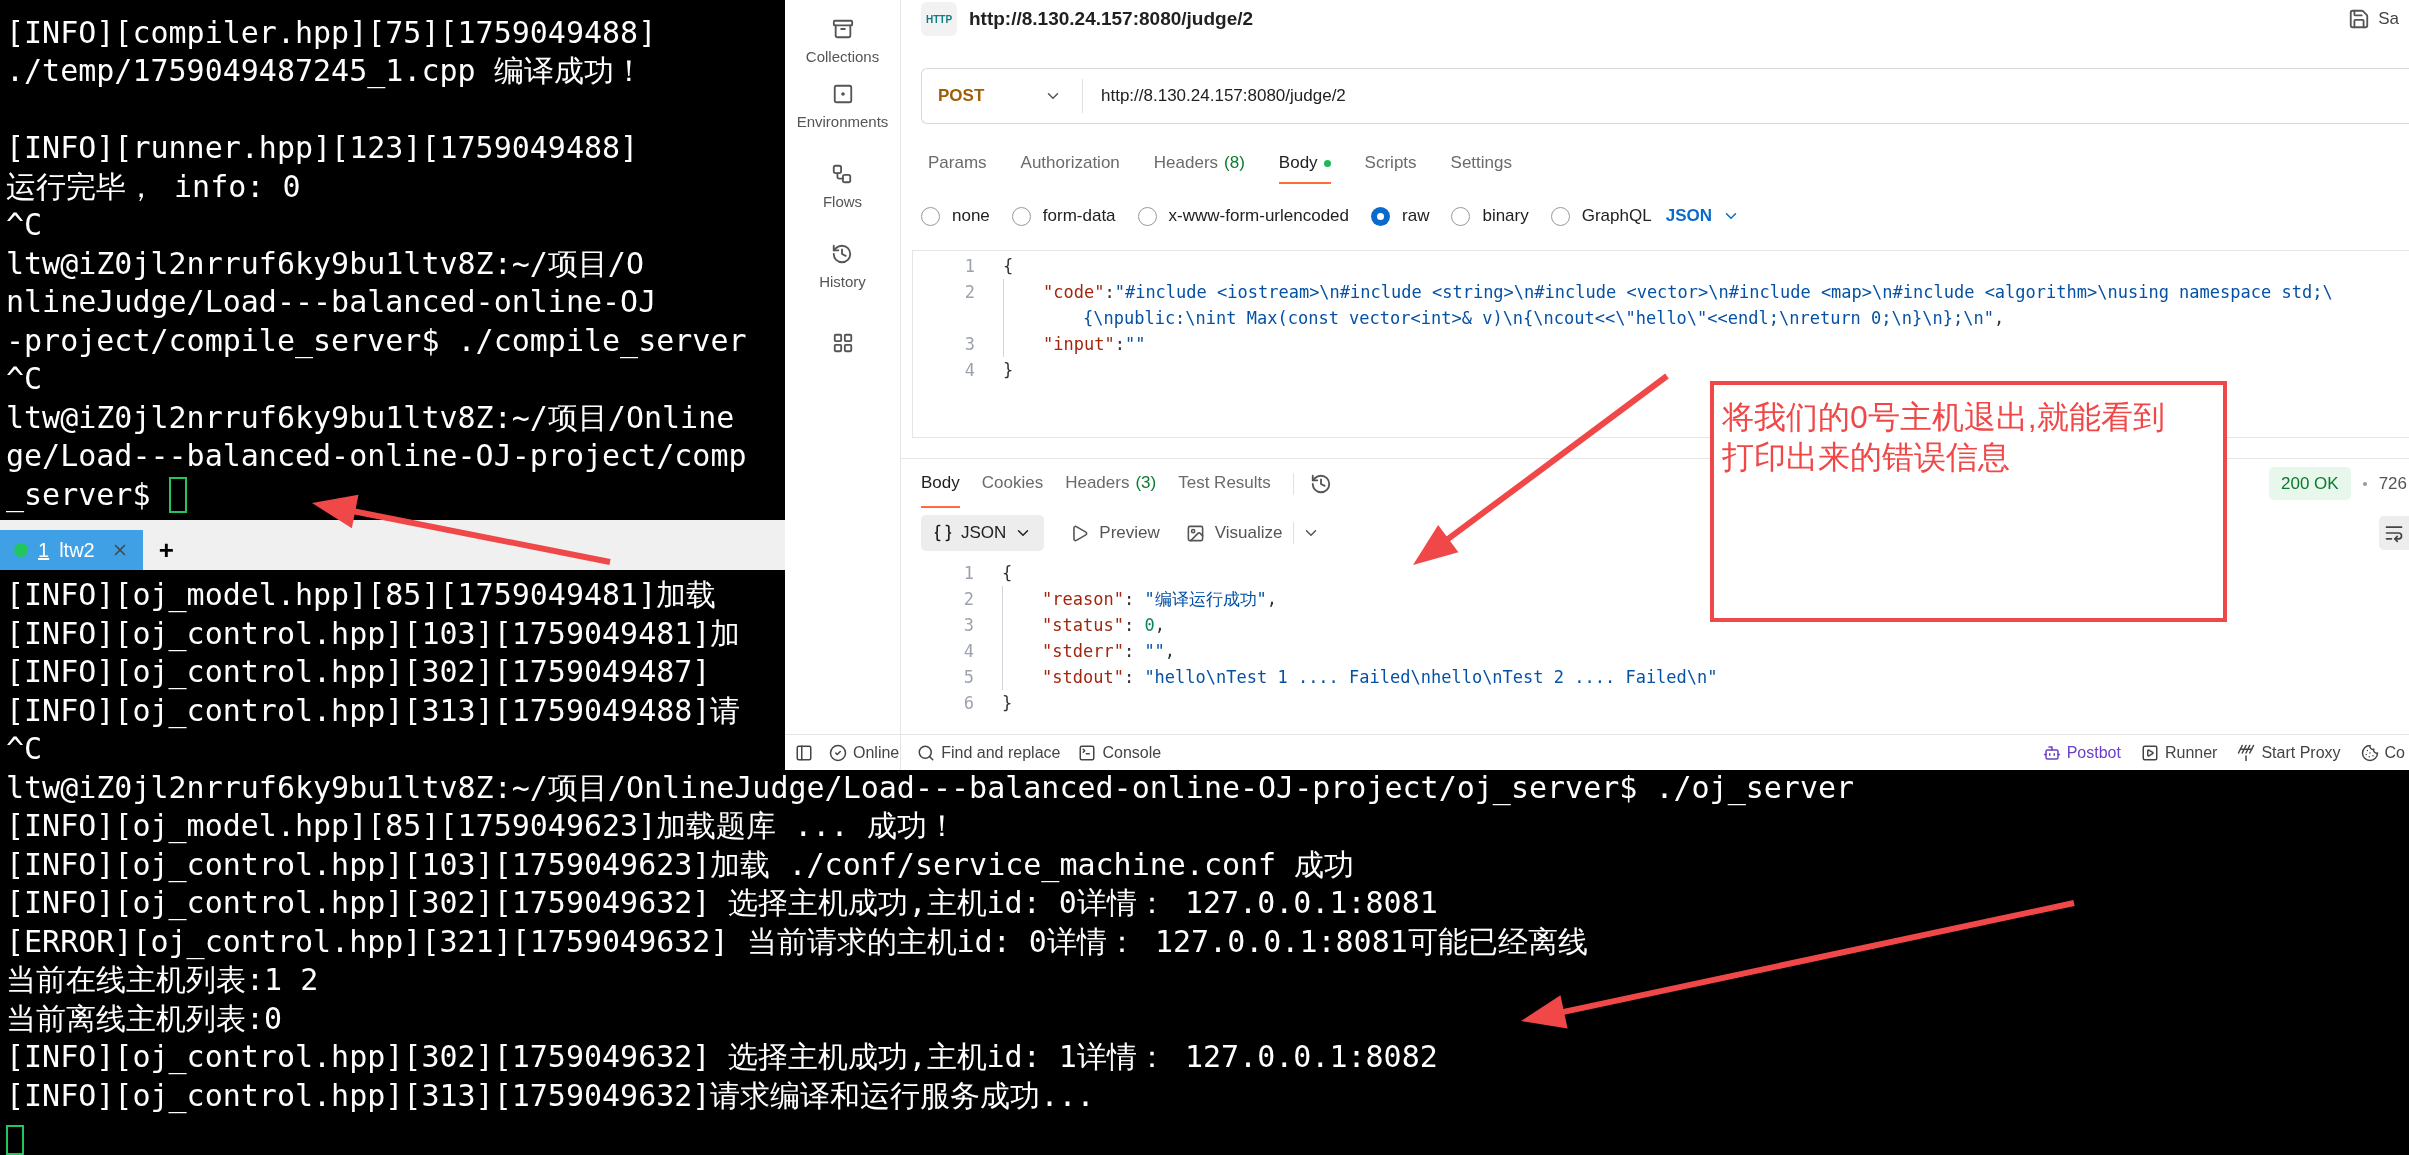 The width and height of the screenshot is (2409, 1155). Describe the element at coordinates (77, 550) in the screenshot. I see `tab-label: ltw2` at that location.